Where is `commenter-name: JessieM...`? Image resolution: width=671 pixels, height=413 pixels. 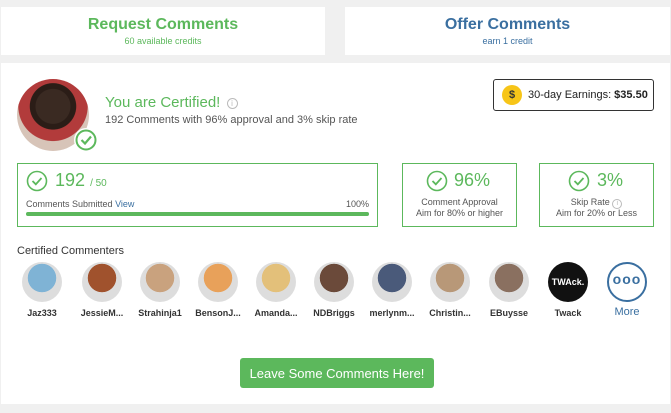 commenter-name: JessieM... is located at coordinates (102, 313).